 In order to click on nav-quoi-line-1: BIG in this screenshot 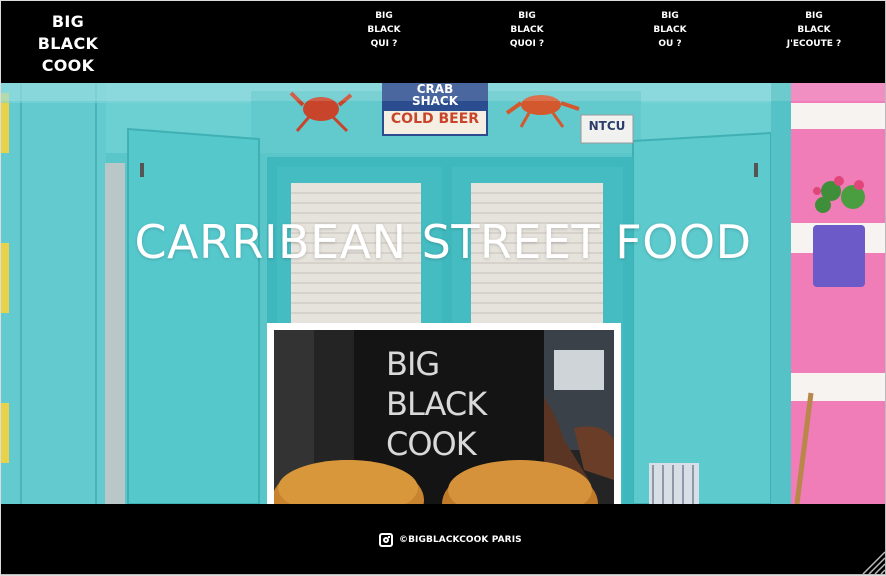, I will do `click(527, 16)`.